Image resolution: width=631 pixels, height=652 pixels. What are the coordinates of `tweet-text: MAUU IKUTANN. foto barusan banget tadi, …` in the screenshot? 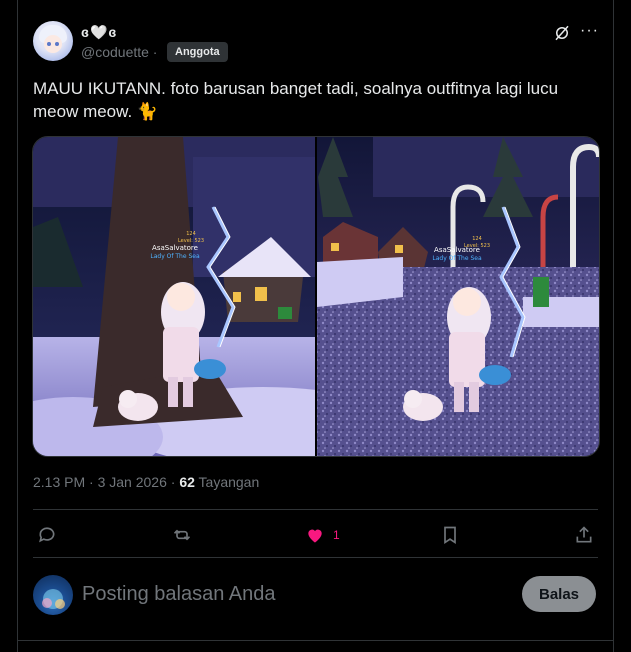 It's located at (296, 100).